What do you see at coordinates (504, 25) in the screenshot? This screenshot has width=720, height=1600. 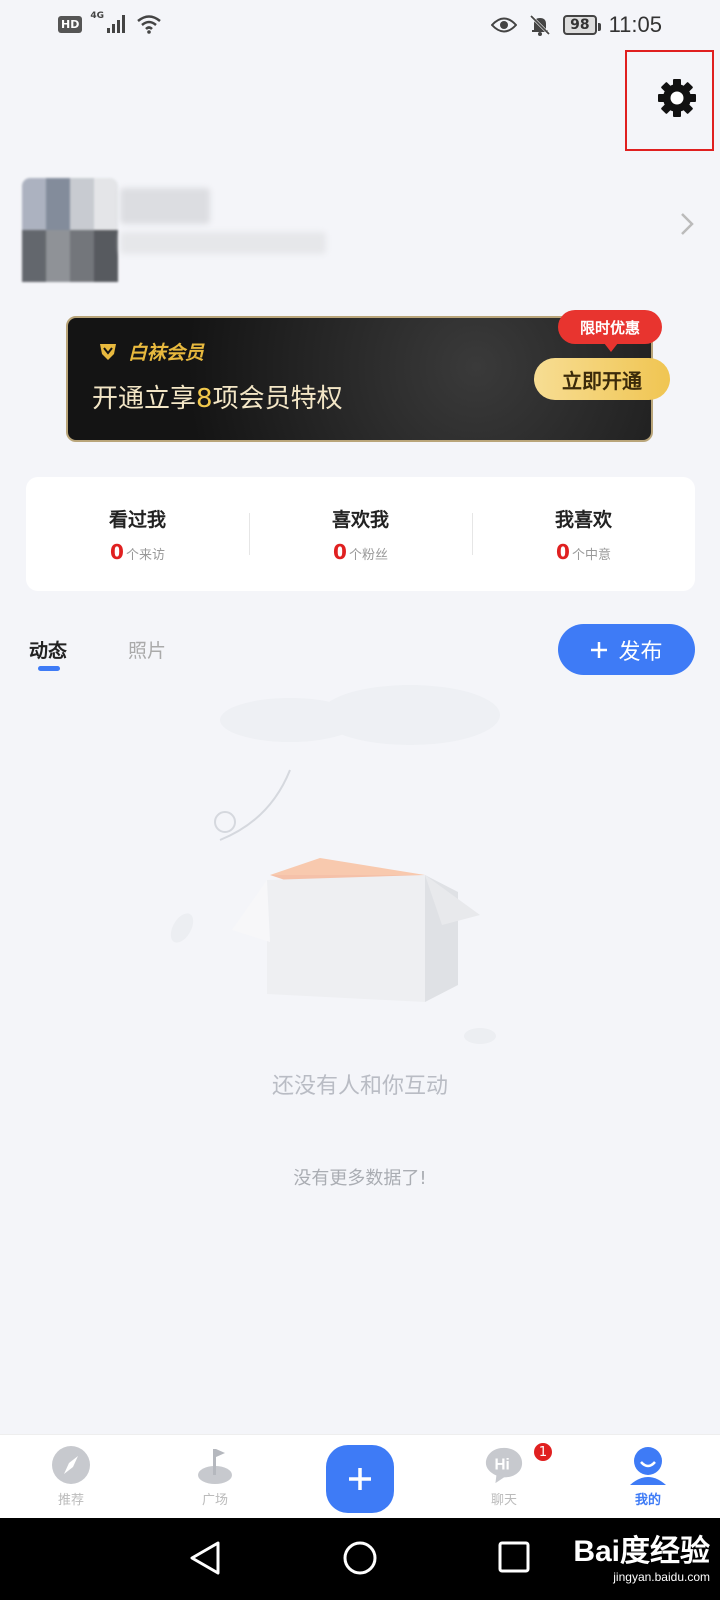 I see `eye-icon` at bounding box center [504, 25].